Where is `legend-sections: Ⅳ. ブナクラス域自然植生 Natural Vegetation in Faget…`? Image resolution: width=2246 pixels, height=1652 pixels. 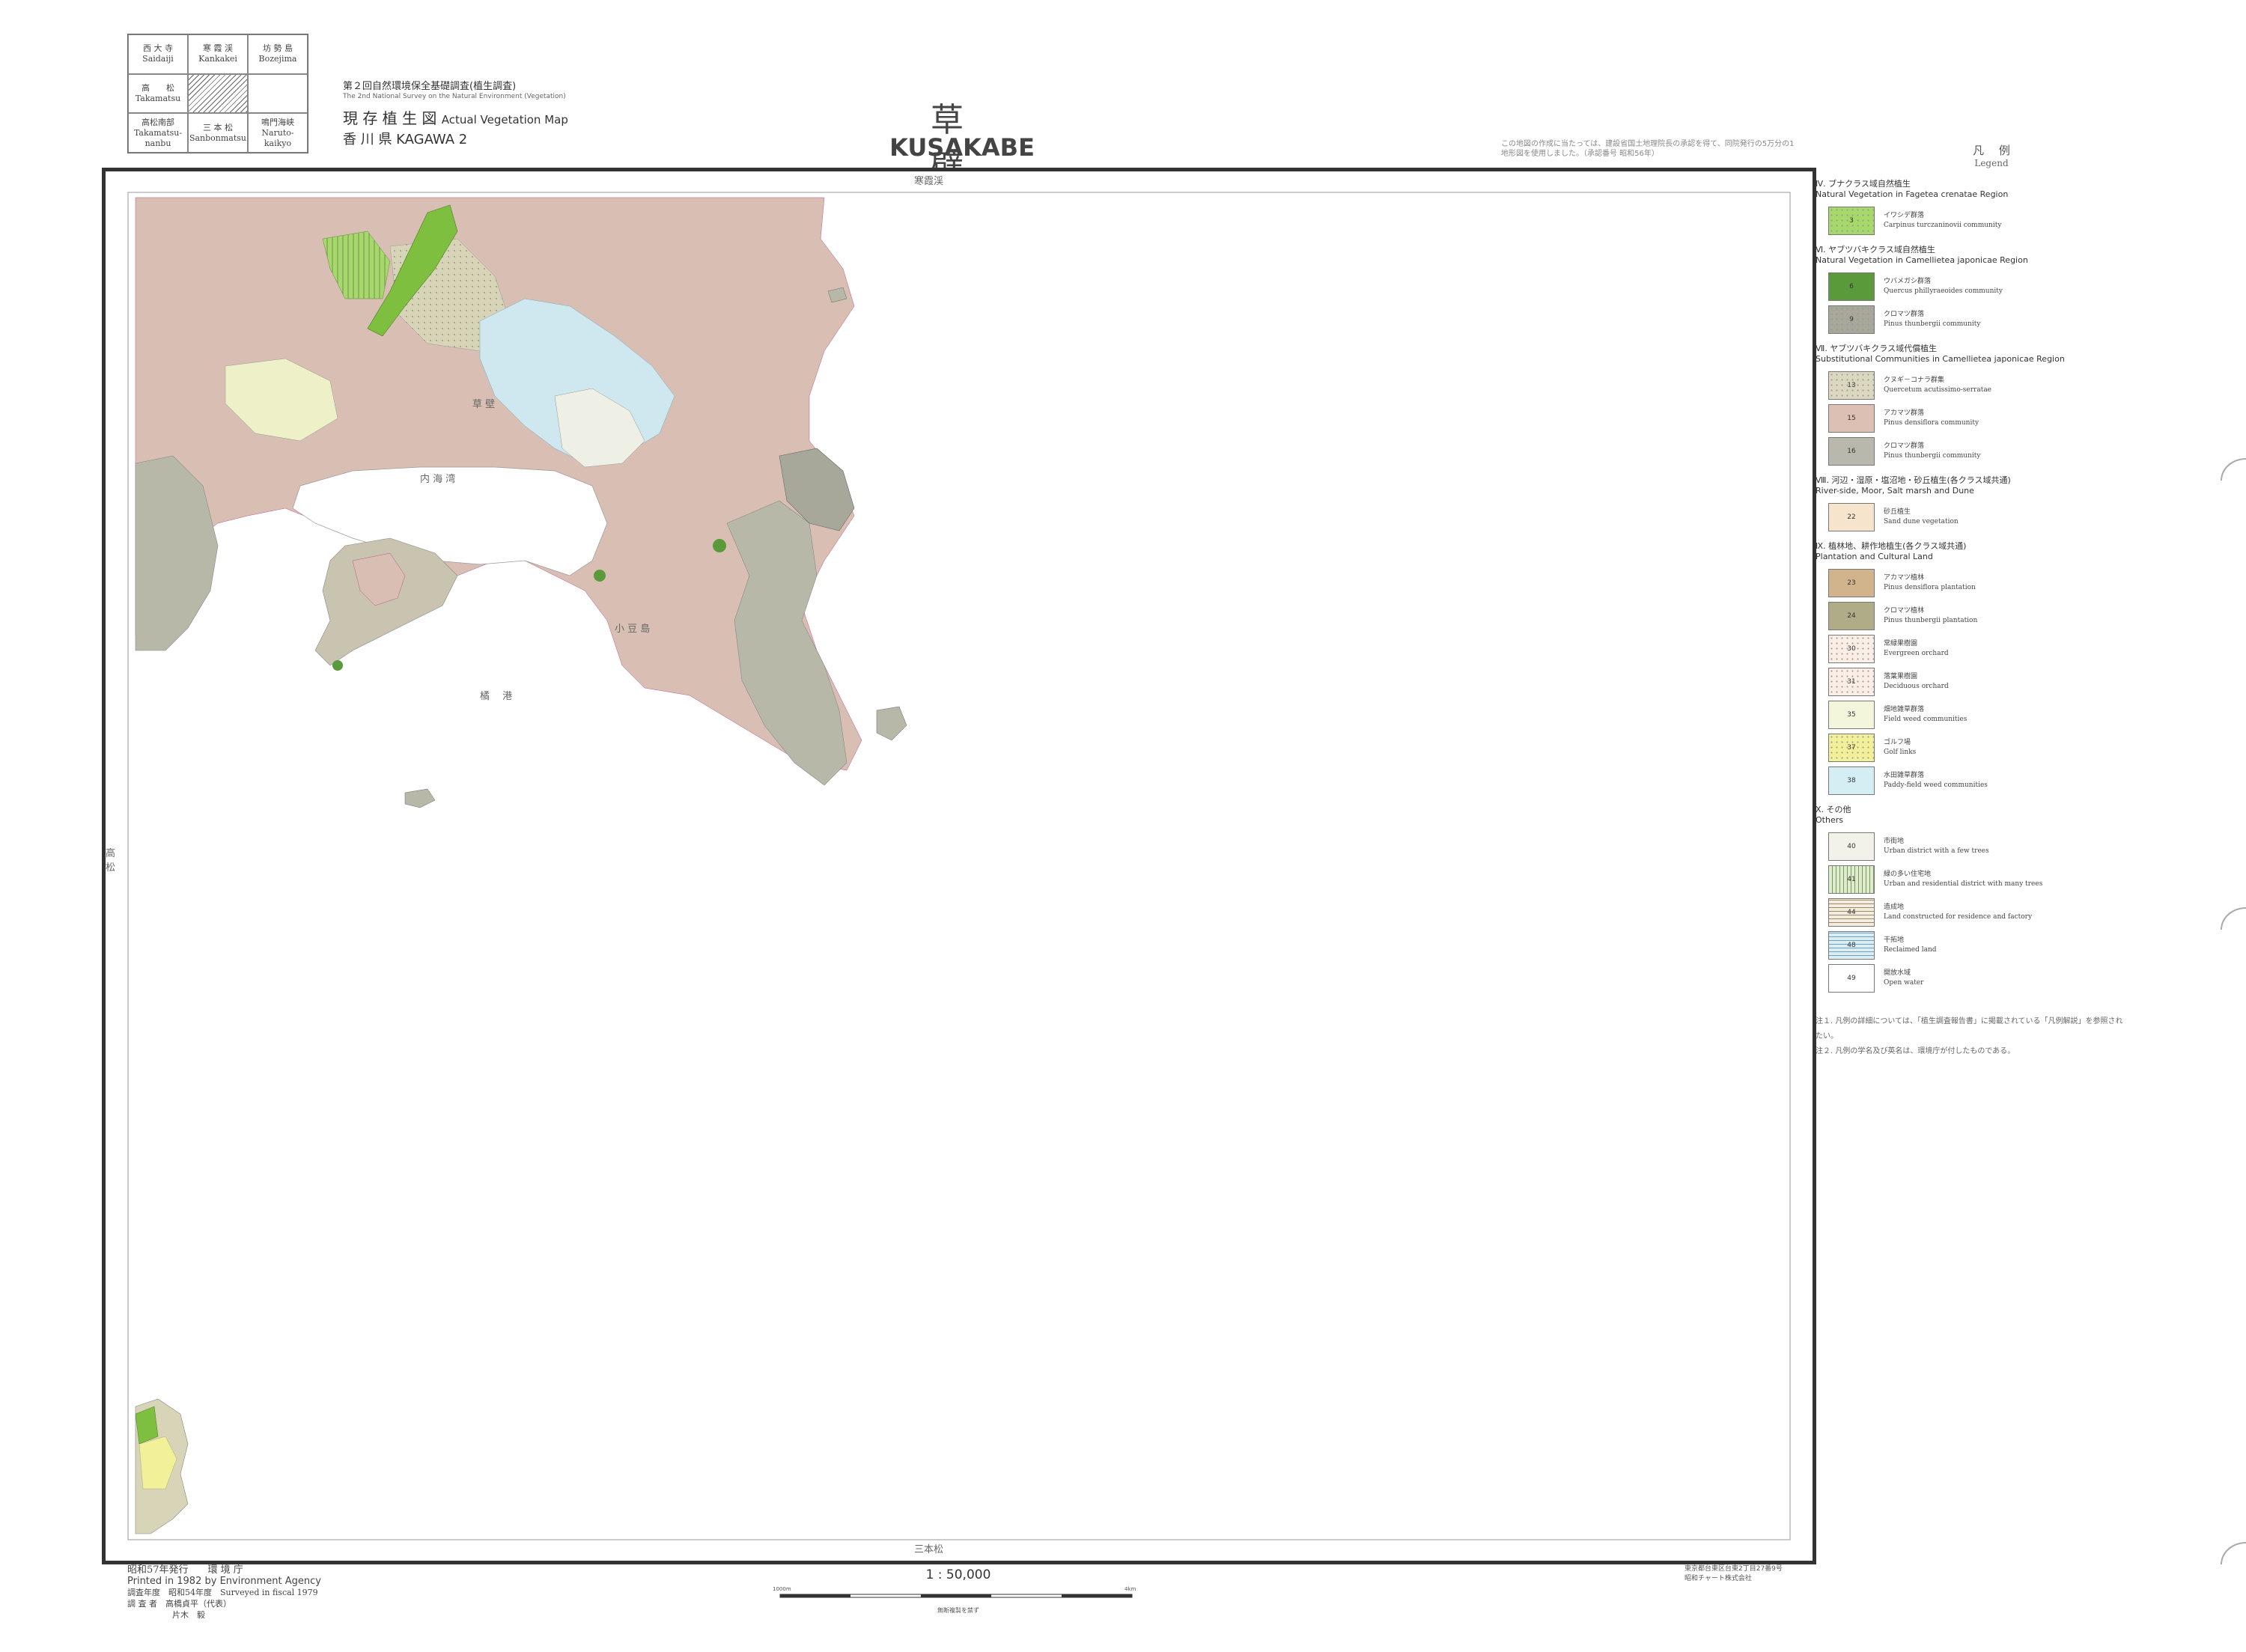
legend-sections: Ⅳ. ブナクラス域自然植生 Natural Vegetation in Faget… is located at coordinates (1973, 587).